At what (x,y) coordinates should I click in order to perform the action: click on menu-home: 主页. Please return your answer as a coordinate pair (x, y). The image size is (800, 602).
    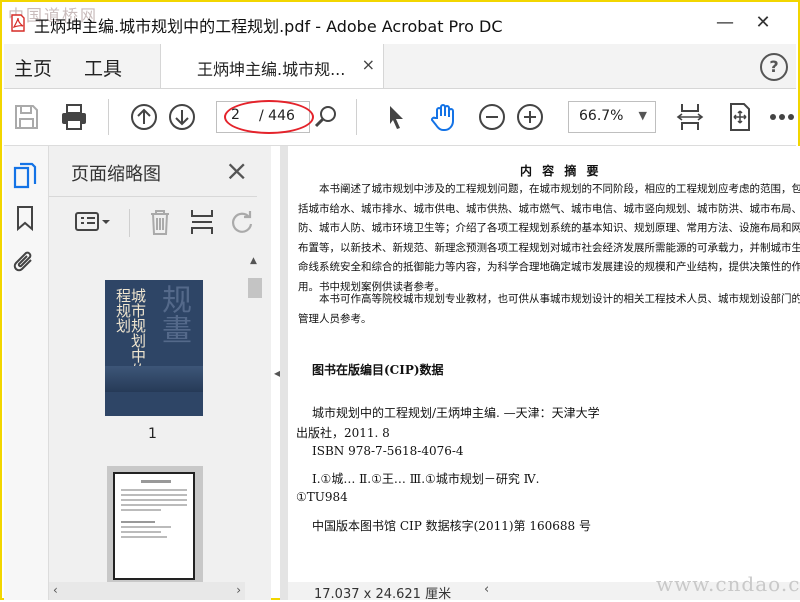
    Looking at the image, I should click on (33, 67).